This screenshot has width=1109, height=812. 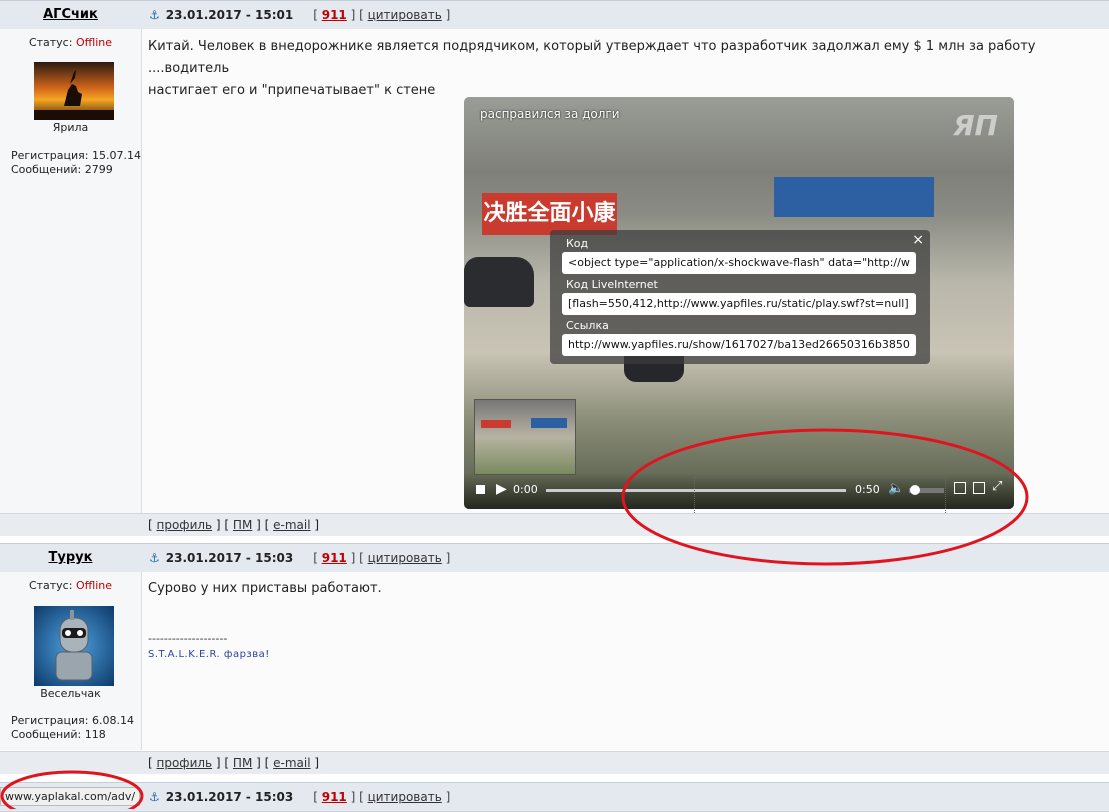 I want to click on close-icon: ×, so click(x=918, y=240).